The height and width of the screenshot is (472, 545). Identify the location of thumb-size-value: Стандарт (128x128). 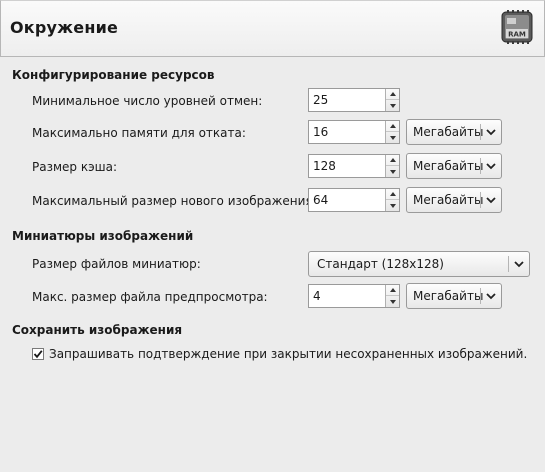
(380, 264).